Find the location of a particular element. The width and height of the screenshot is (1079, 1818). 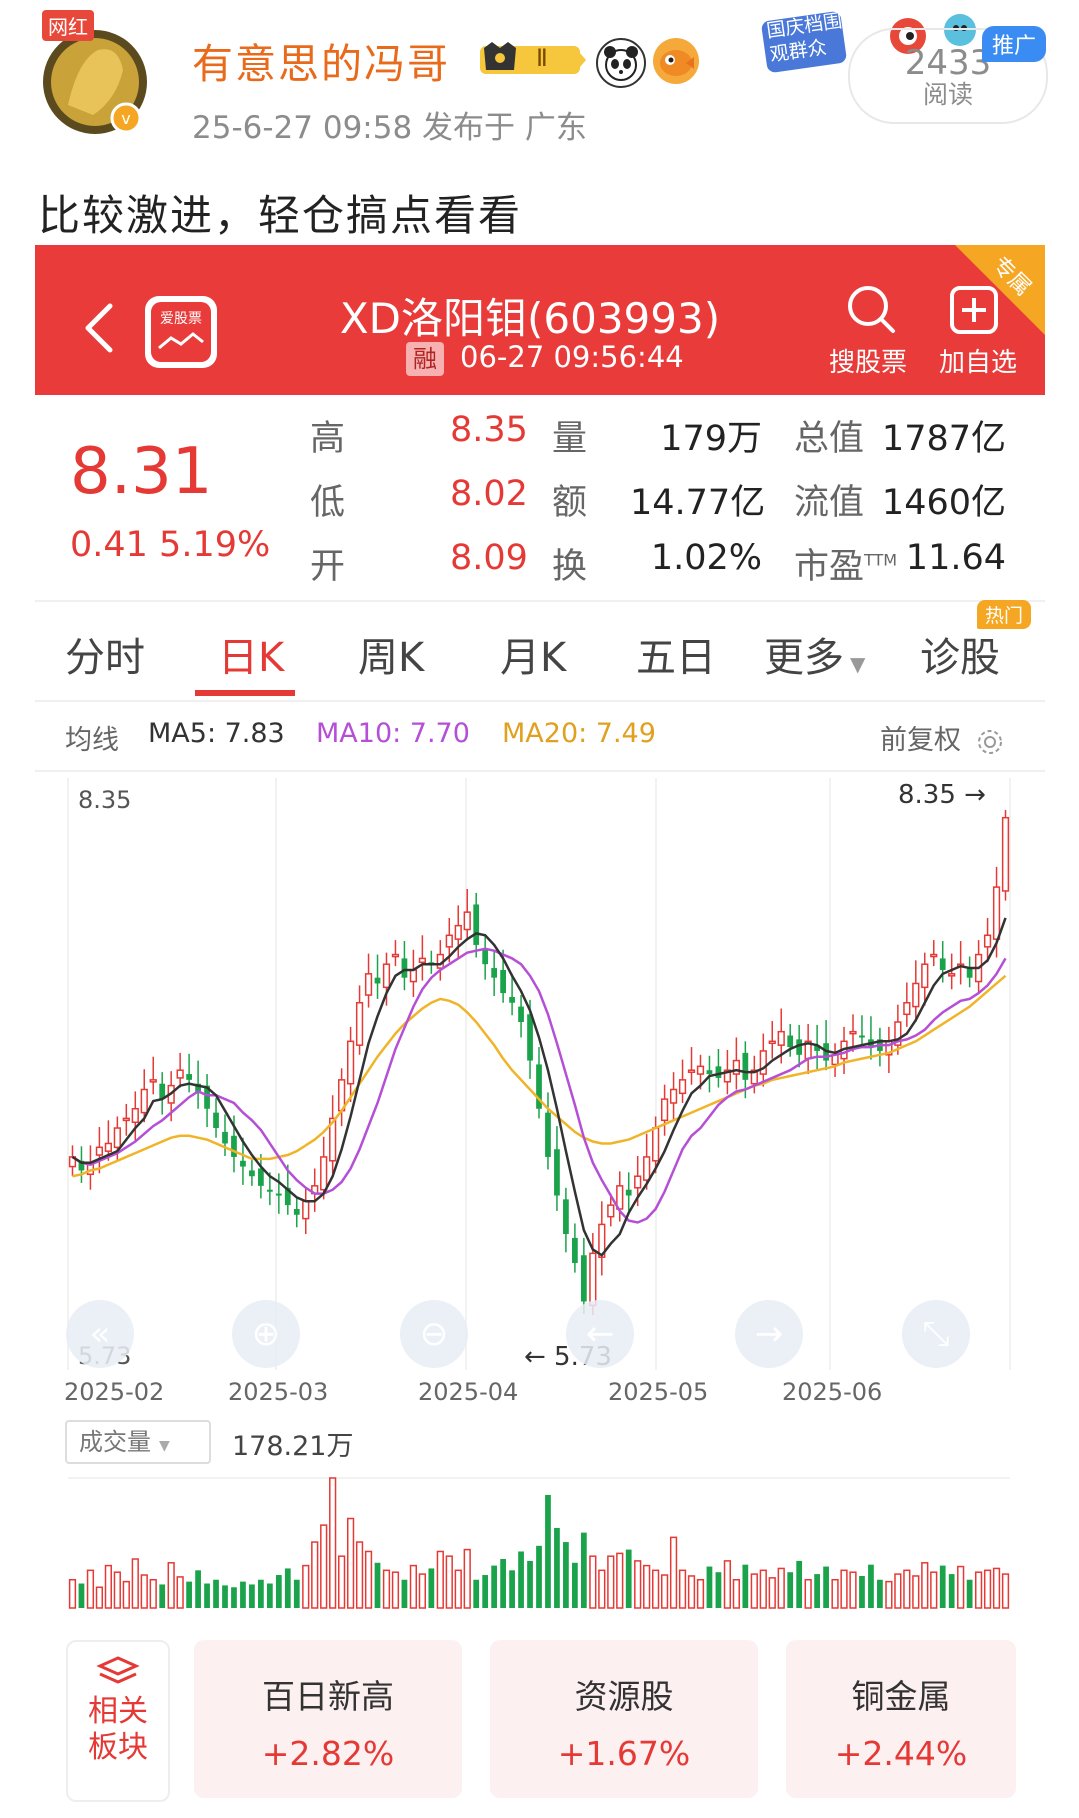

zoom-out-icon: ⊖ is located at coordinates (434, 1334).